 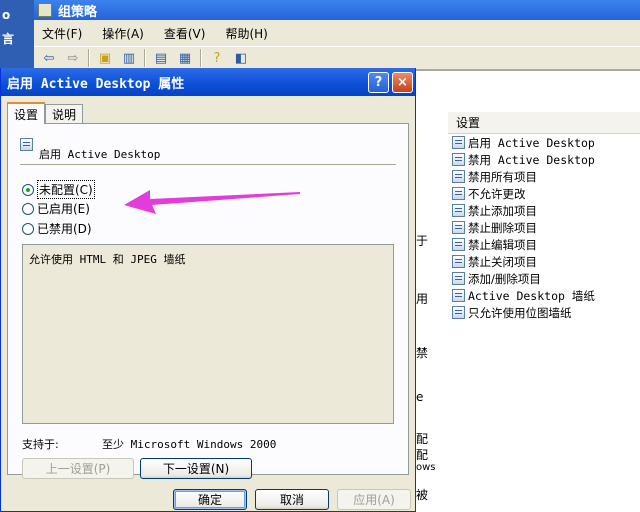 What do you see at coordinates (531, 159) in the screenshot?
I see `settings-list-item-label: 禁用 Active Desktop` at bounding box center [531, 159].